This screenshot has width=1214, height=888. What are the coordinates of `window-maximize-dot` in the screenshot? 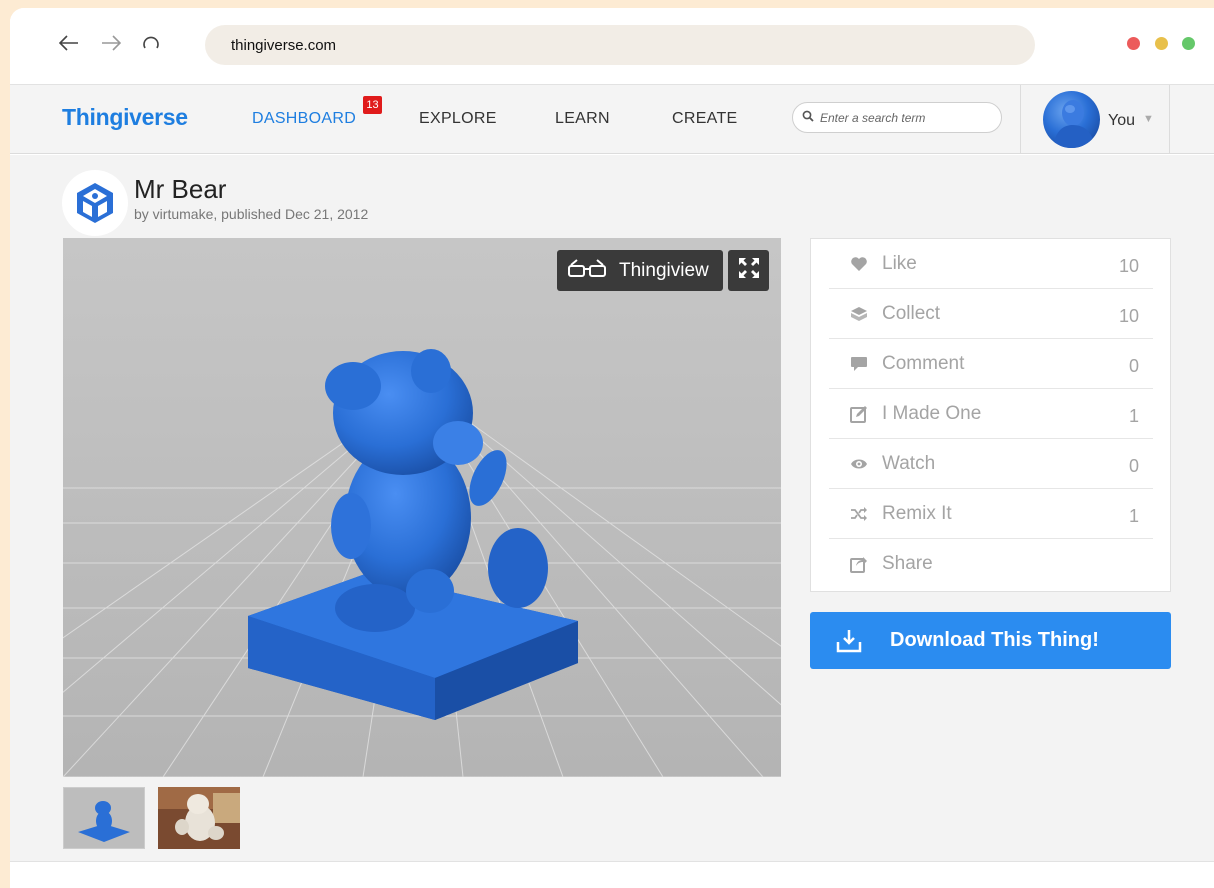 It's located at (1188, 43).